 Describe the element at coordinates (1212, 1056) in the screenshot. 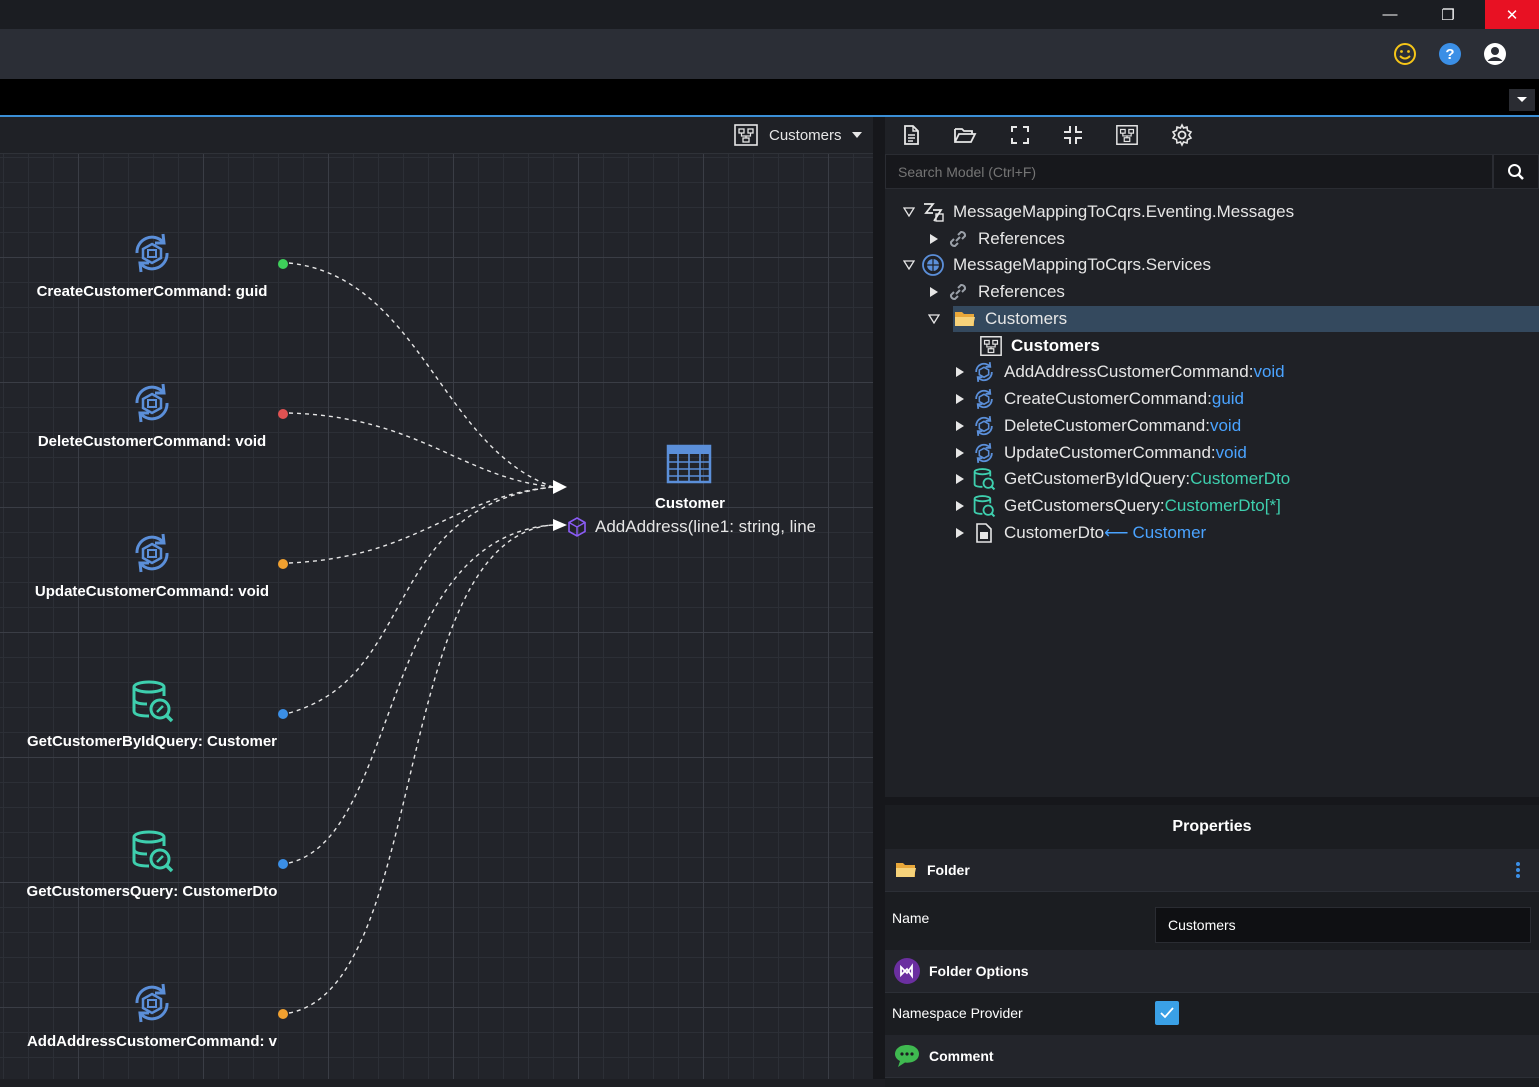

I see `properties-section-comment: Comment` at that location.